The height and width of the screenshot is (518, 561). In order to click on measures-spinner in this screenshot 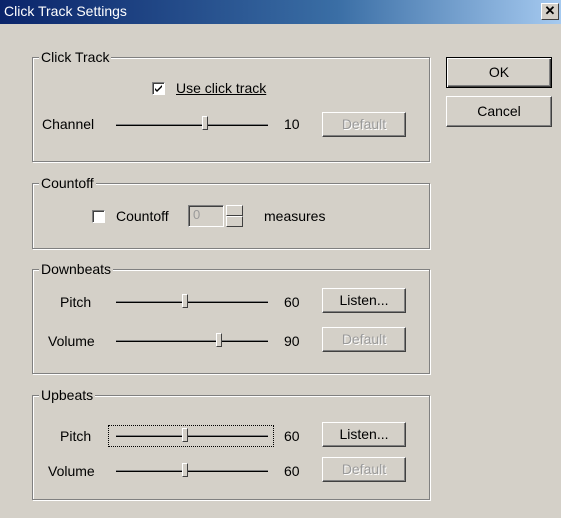, I will do `click(234, 216)`.